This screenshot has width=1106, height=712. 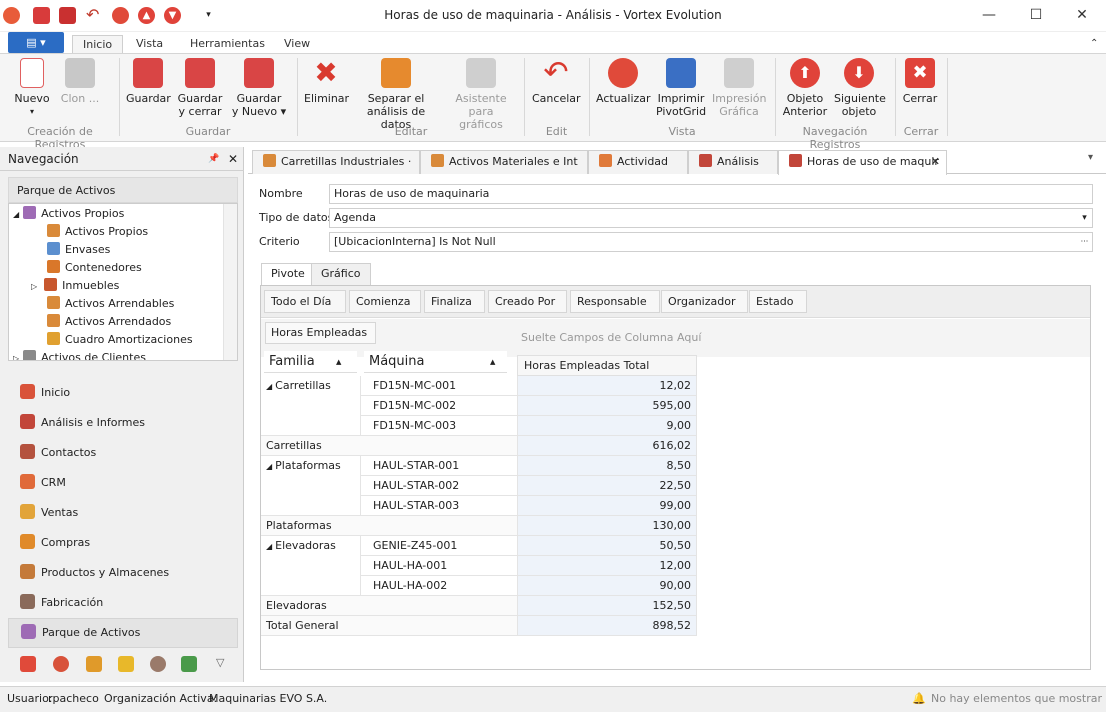 What do you see at coordinates (82, 423) in the screenshot?
I see `nav-item-analisis: Análisis e Informes` at bounding box center [82, 423].